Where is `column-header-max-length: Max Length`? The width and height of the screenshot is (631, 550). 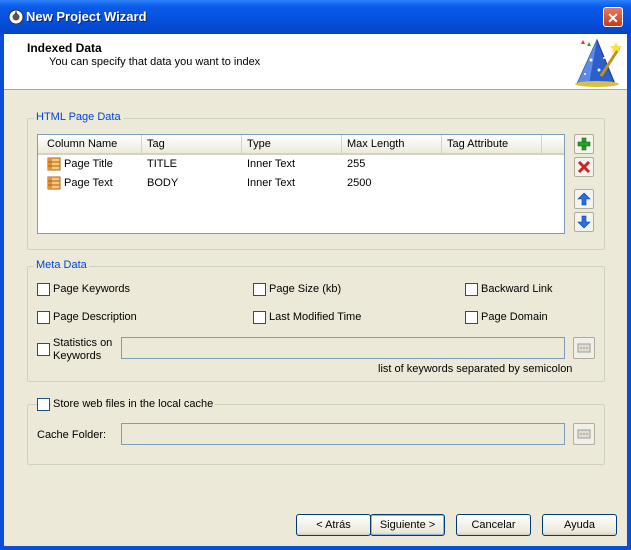 column-header-max-length: Max Length is located at coordinates (392, 144).